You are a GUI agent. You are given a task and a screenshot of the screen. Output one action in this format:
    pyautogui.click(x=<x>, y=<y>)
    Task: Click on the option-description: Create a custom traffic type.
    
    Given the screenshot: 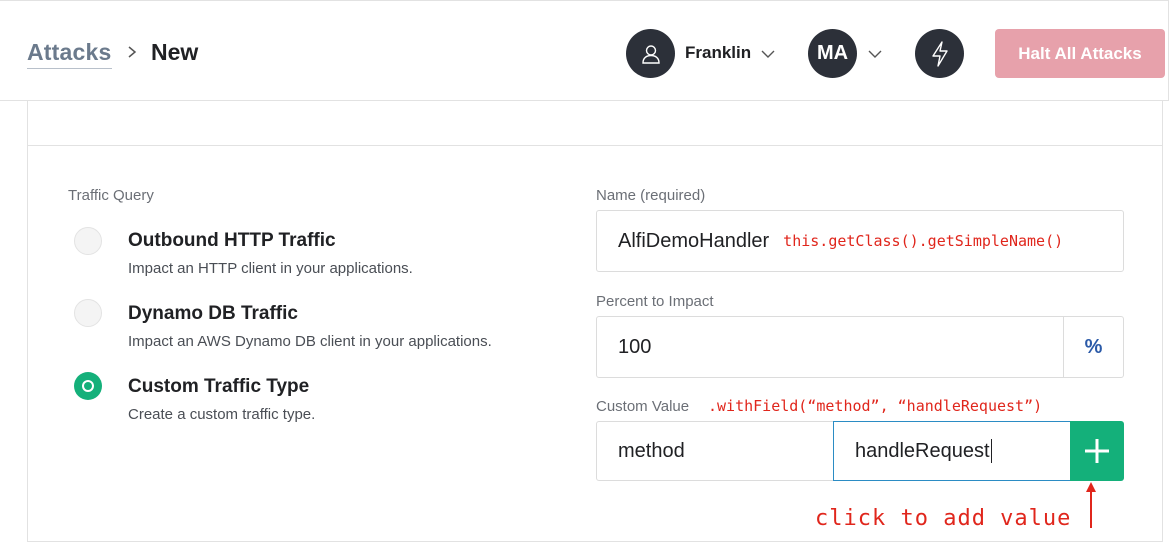 What is the action you would take?
    pyautogui.click(x=222, y=414)
    